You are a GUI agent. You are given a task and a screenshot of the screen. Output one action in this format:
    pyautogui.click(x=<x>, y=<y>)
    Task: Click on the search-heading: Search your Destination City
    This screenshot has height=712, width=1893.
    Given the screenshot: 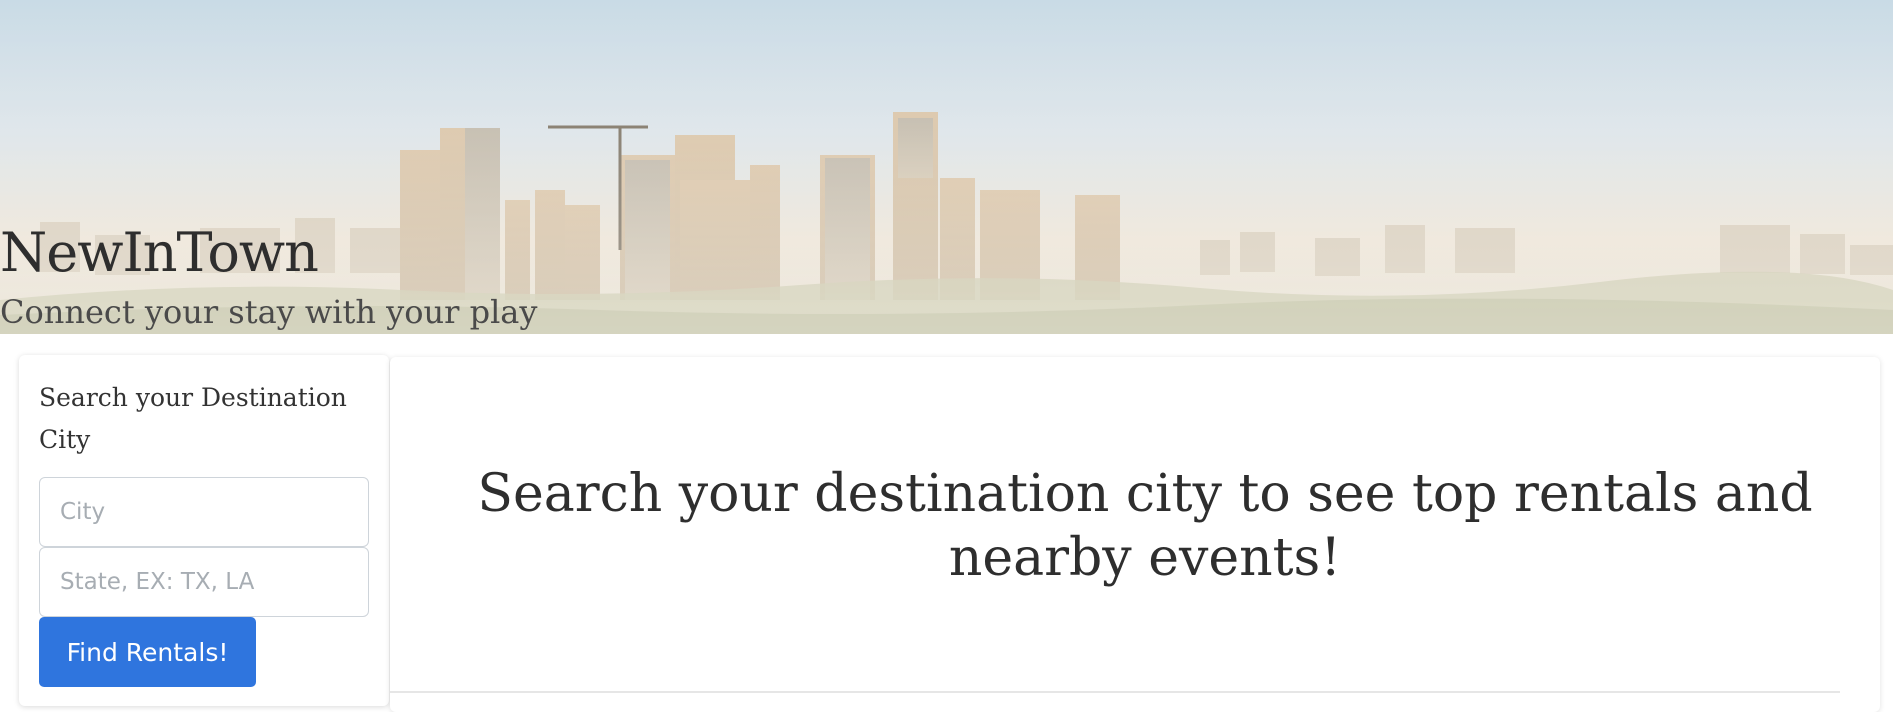 What is the action you would take?
    pyautogui.click(x=193, y=418)
    